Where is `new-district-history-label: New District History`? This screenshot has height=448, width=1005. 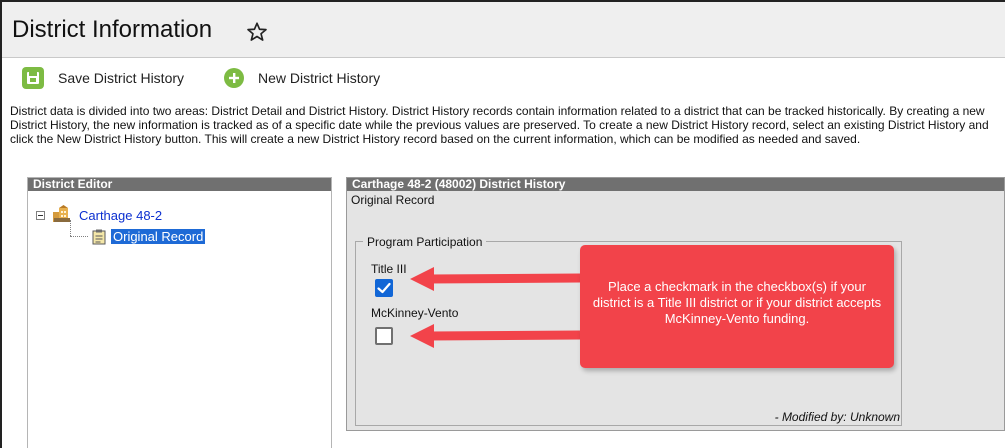
new-district-history-label: New District History is located at coordinates (319, 78).